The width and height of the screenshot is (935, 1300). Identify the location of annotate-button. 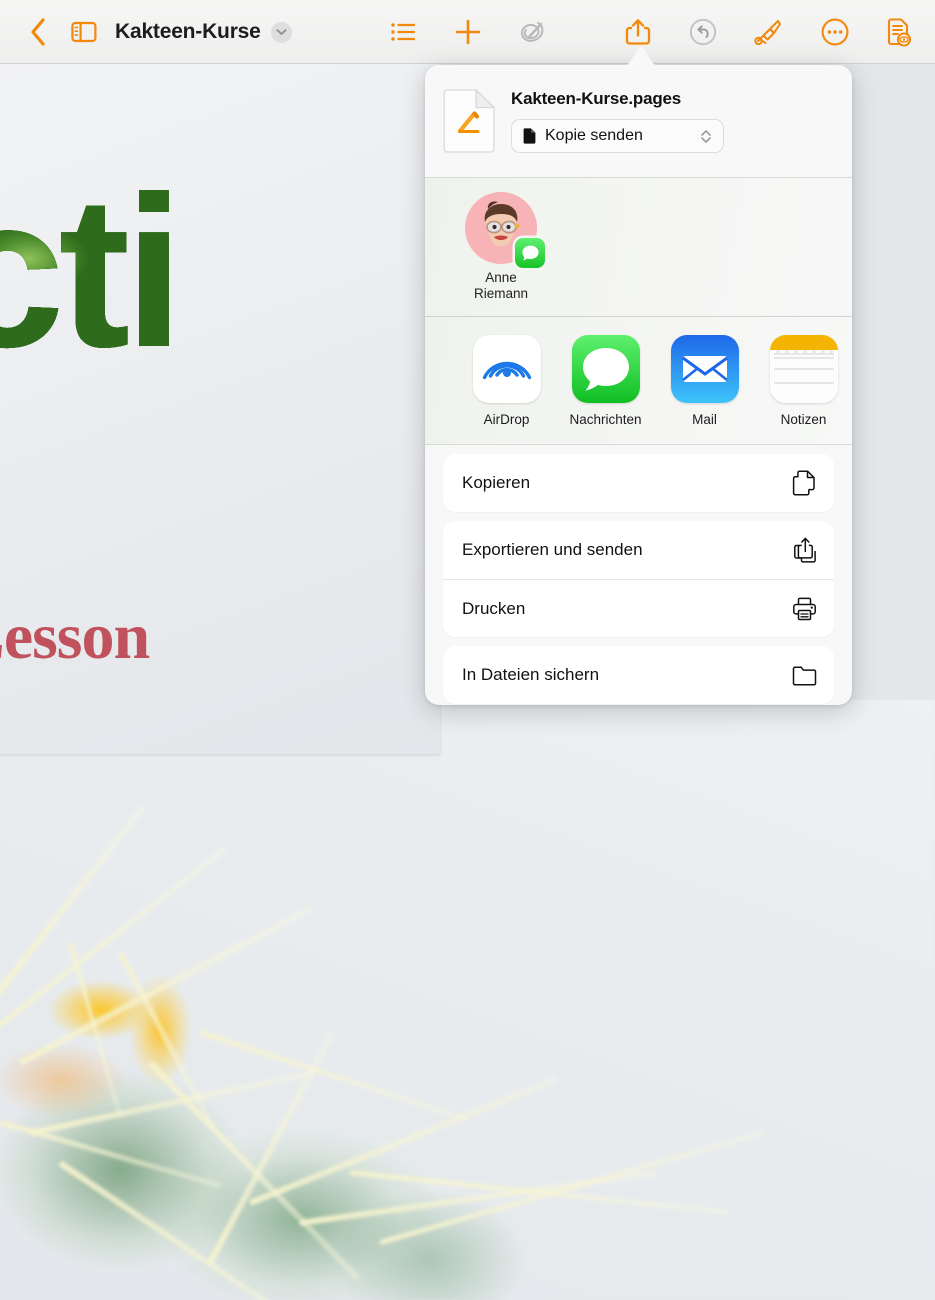
(532, 32).